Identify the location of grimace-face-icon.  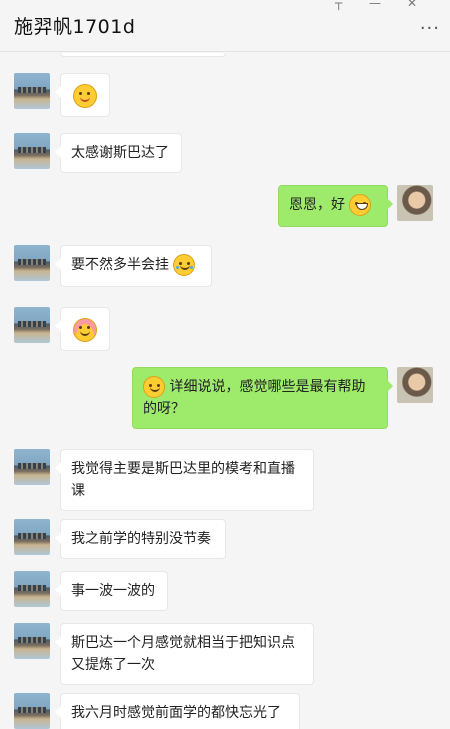
(85, 96).